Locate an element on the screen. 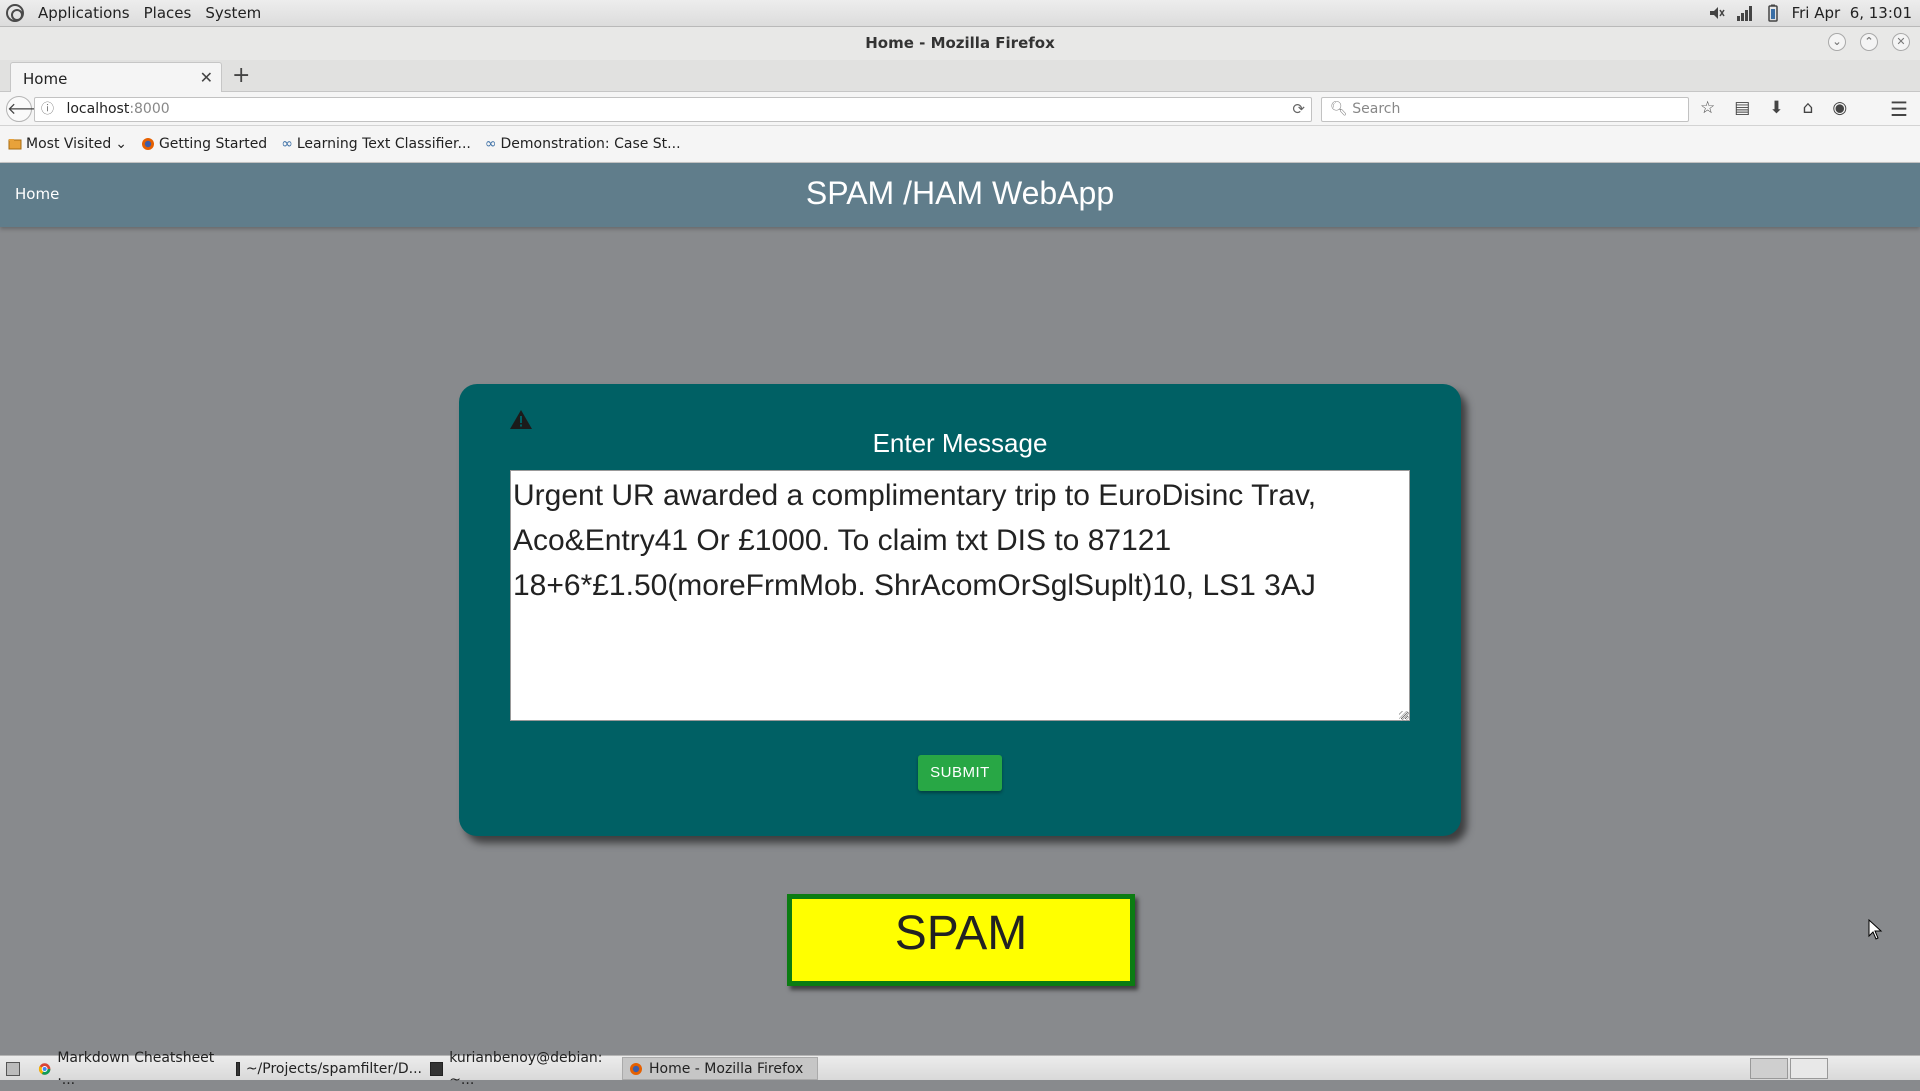 This screenshot has height=1091, width=1920. bookmark-label: Most Visited is located at coordinates (69, 144).